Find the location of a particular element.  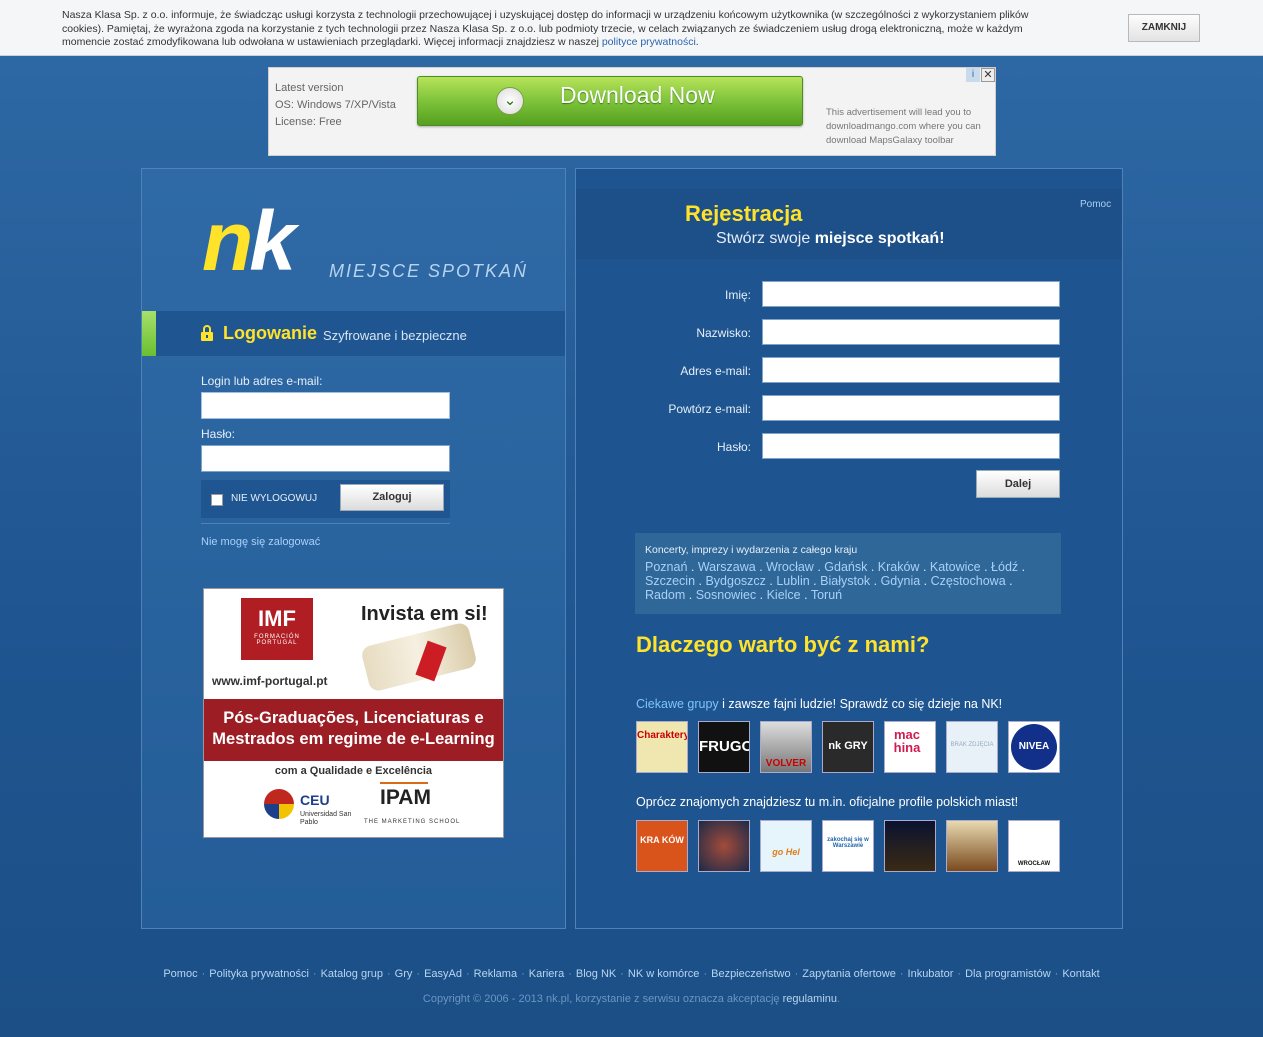

city-thumb-wroclaw: WROCŁAW is located at coordinates (1034, 846).